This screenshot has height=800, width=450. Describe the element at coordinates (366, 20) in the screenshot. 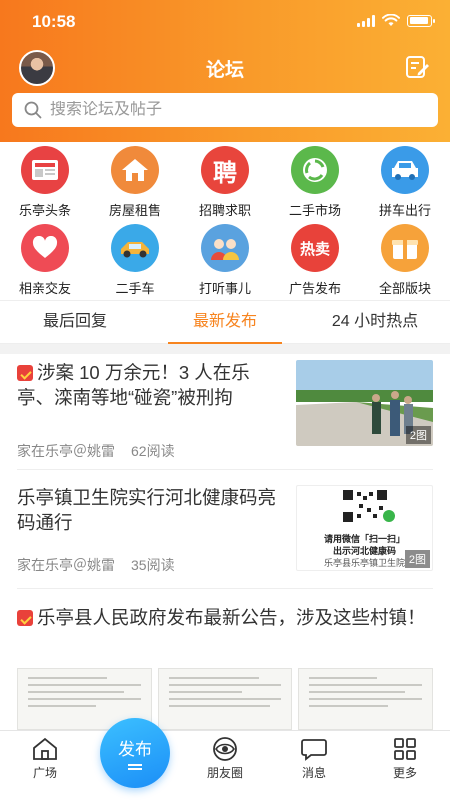

I see `signal-icon` at that location.